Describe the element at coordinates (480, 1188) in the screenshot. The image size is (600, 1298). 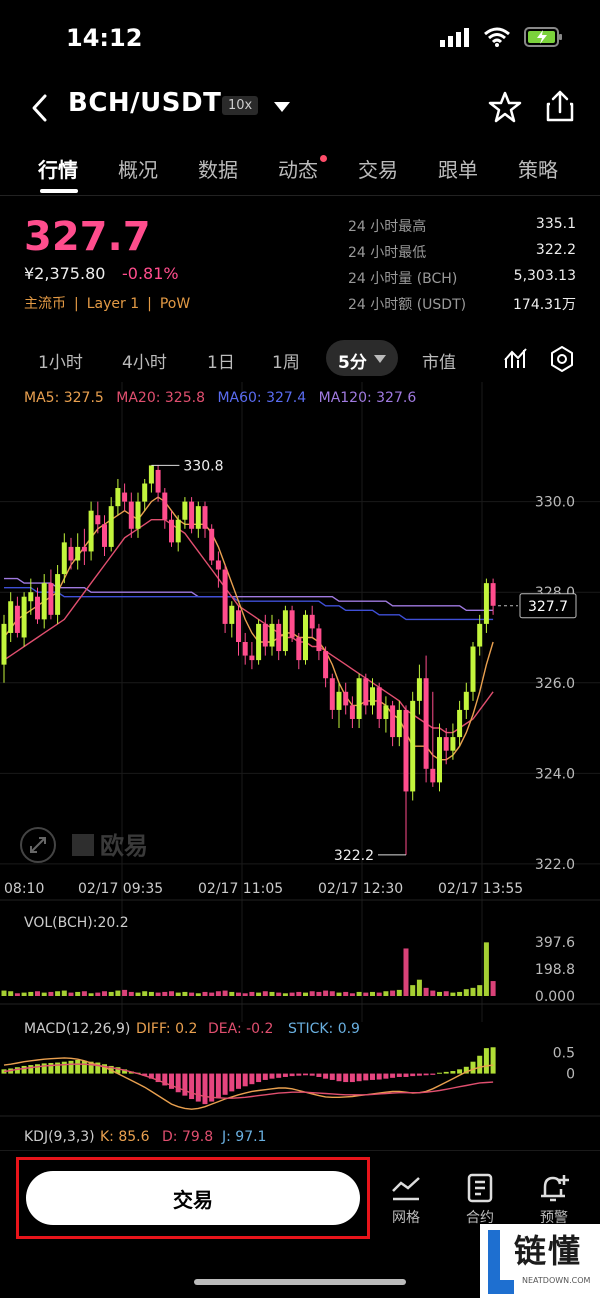
I see `contract-icon` at that location.